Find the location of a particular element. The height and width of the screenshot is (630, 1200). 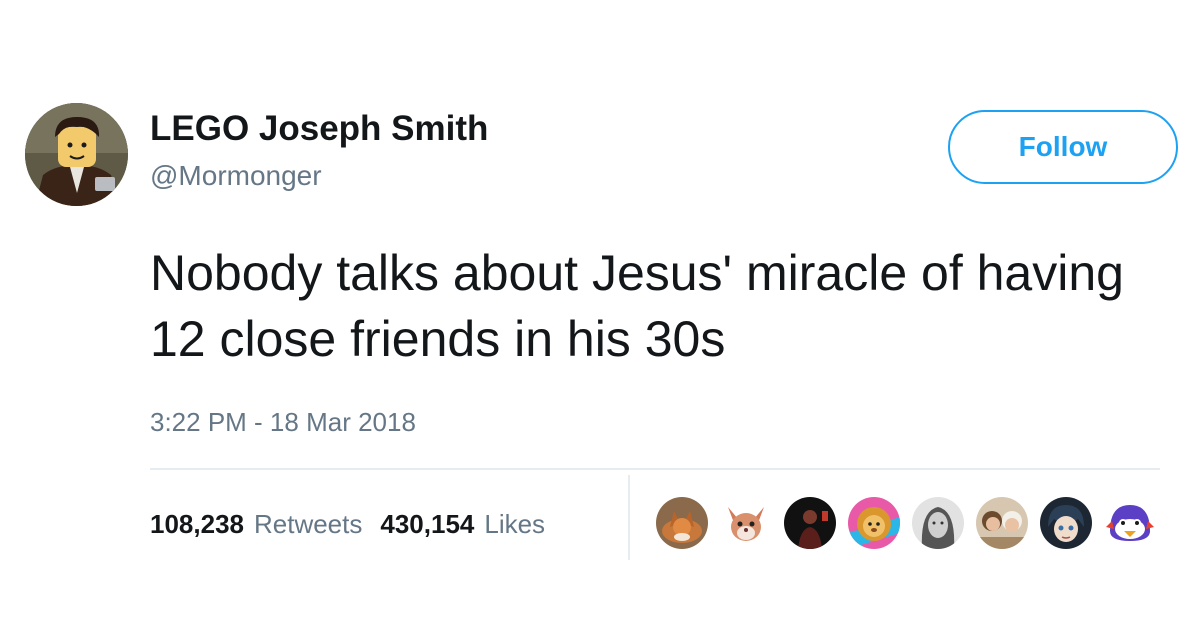

selfie-avatar-icon is located at coordinates (1002, 523).